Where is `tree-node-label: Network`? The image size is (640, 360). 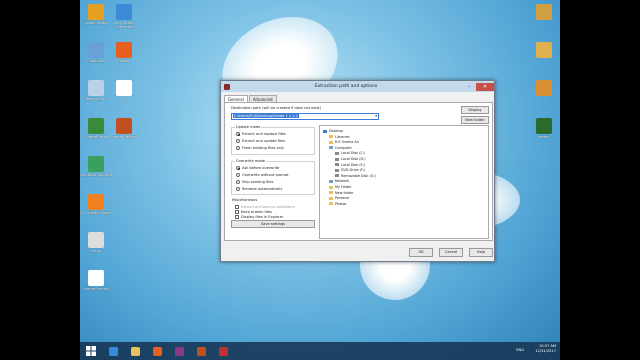
tree-node-label: Network is located at coordinates (342, 181).